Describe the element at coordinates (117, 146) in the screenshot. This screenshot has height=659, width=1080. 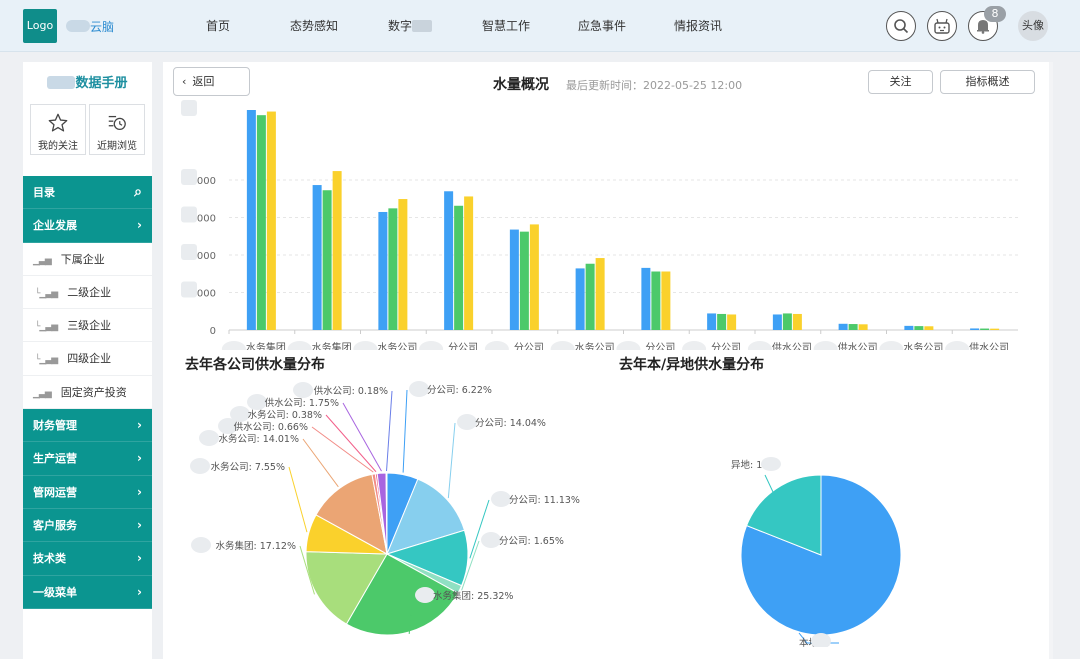
I see `recent-label: 近期浏览` at that location.